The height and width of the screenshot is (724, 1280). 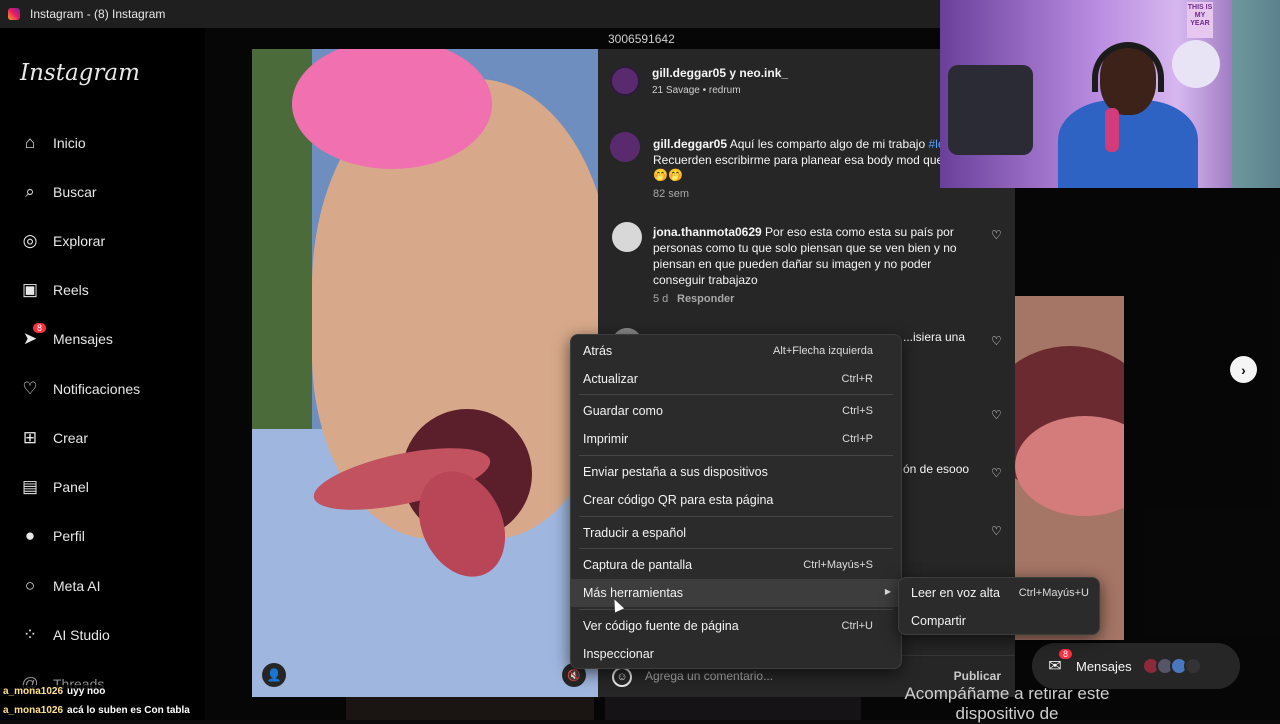 I want to click on search-icon: ⌕, so click(x=30, y=191).